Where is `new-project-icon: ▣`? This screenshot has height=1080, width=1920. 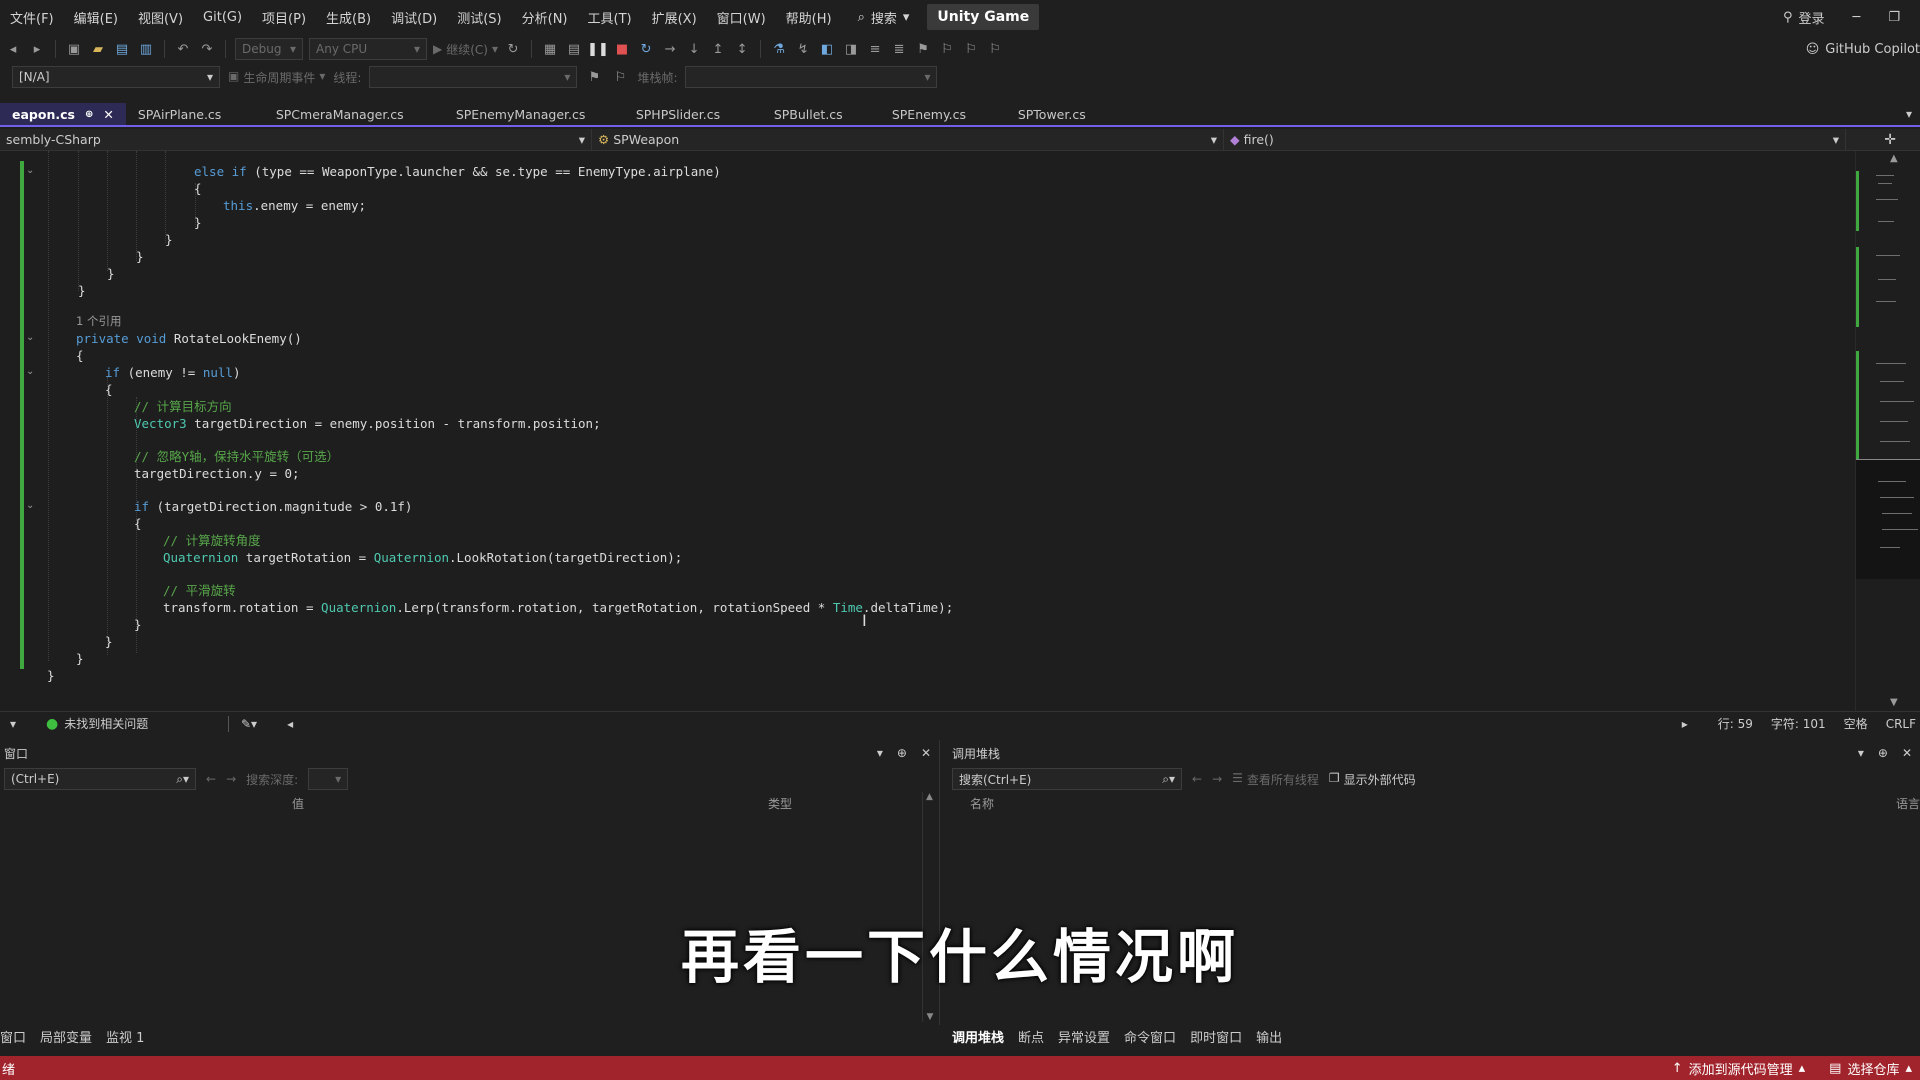
new-project-icon: ▣ is located at coordinates (74, 49).